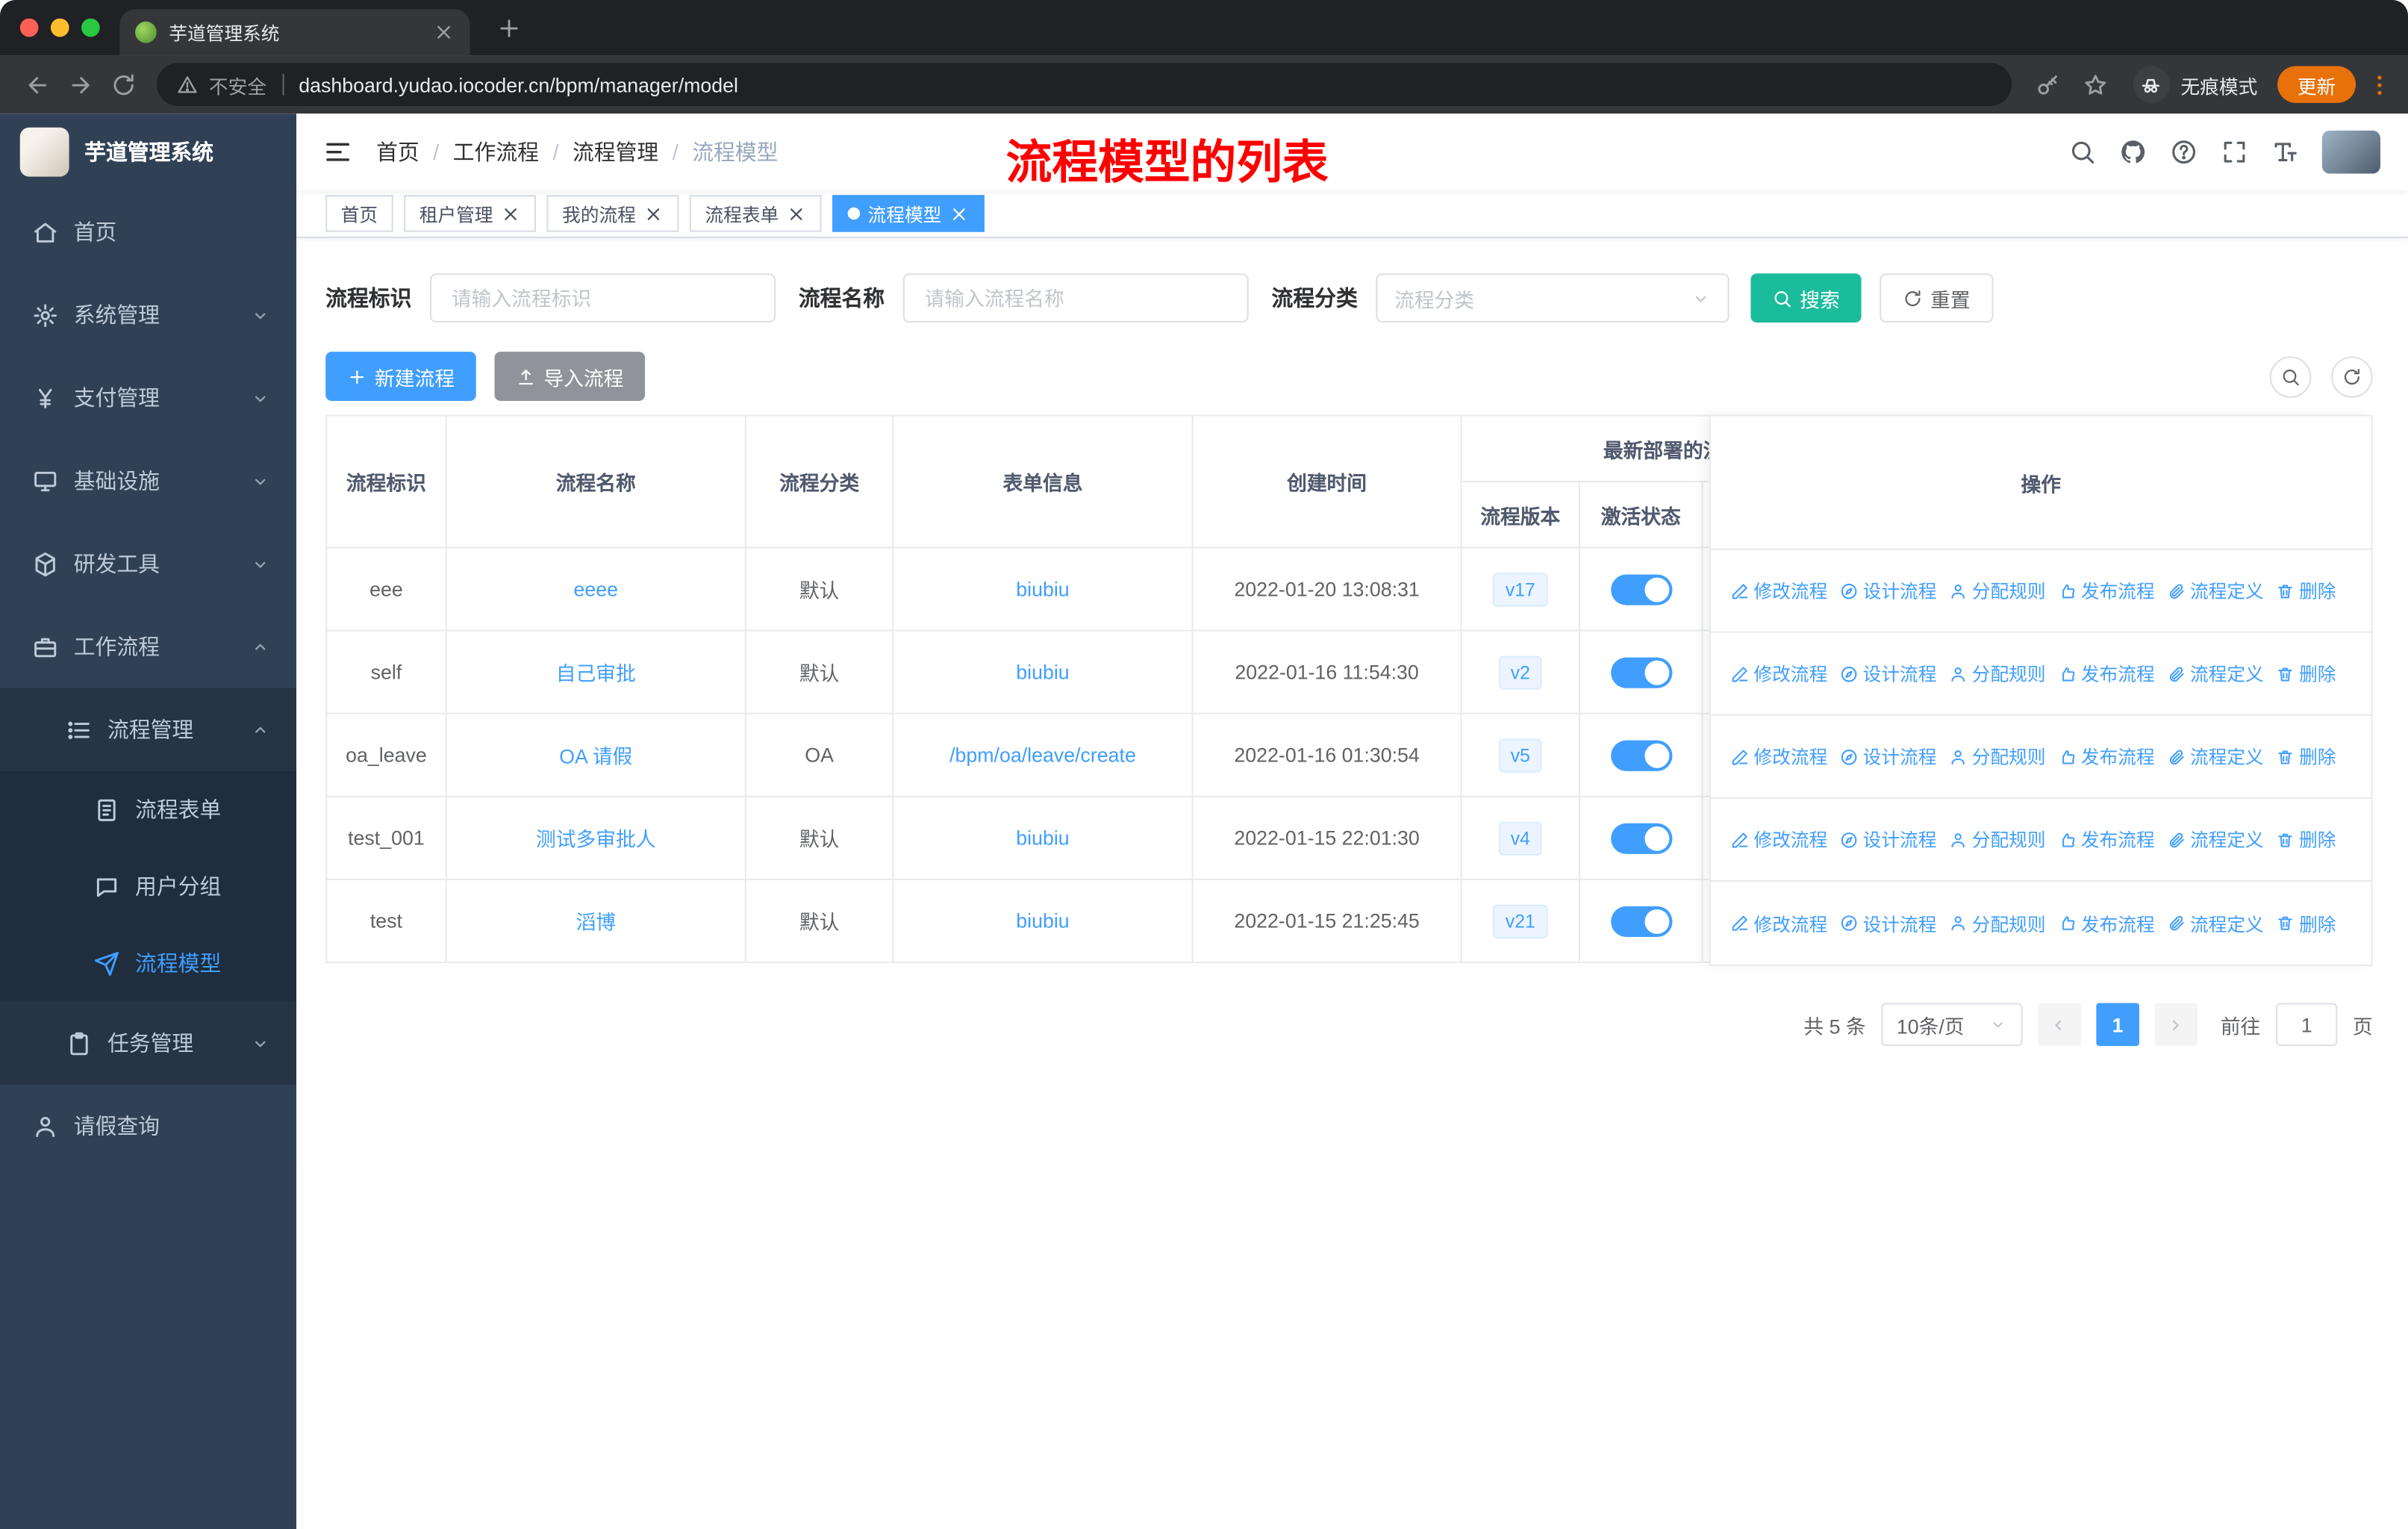 This screenshot has width=2408, height=1529. Describe the element at coordinates (2184, 152) in the screenshot. I see `docs-help-icon` at that location.